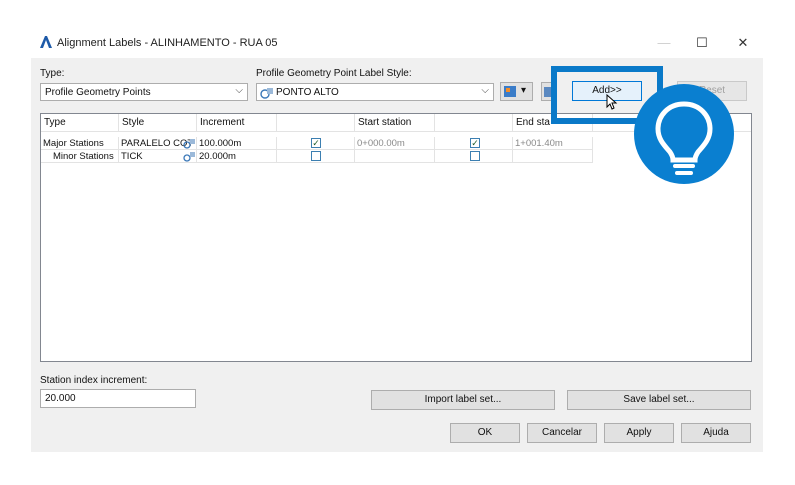 The height and width of the screenshot is (485, 795). I want to click on style-dropdown: PONTO ALTO ⌵, so click(375, 92).